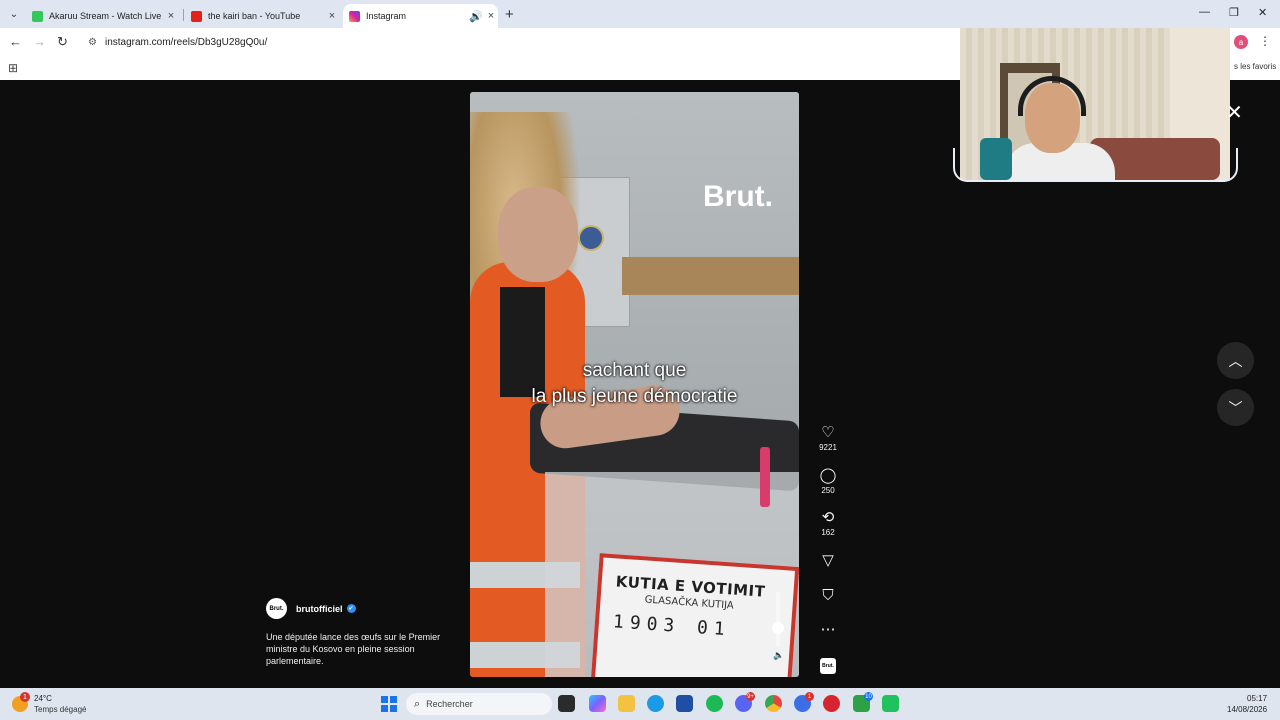  I want to click on green-app-icon, so click(890, 703).